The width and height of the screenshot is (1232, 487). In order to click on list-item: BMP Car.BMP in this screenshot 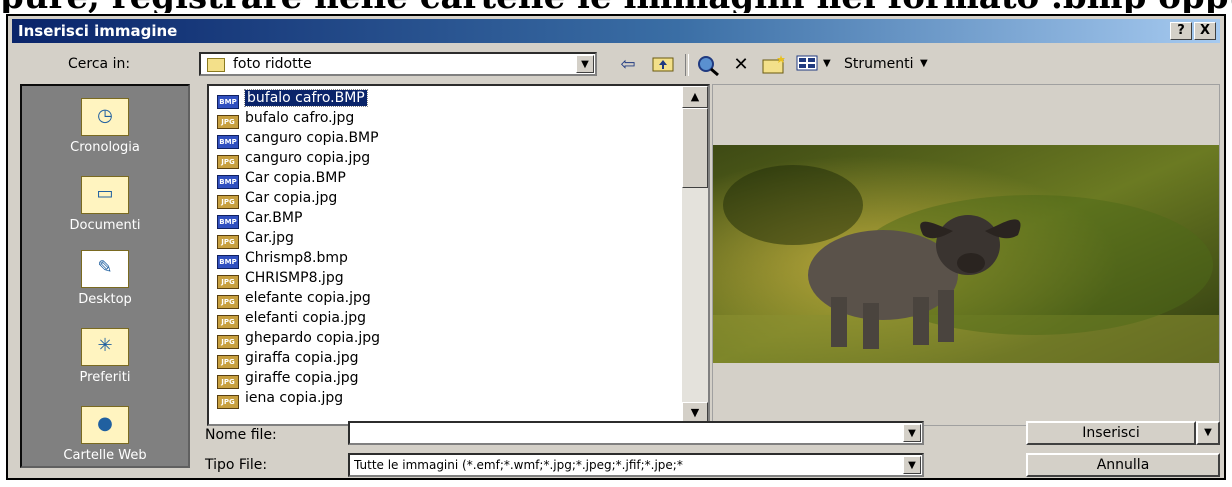, I will do `click(259, 218)`.